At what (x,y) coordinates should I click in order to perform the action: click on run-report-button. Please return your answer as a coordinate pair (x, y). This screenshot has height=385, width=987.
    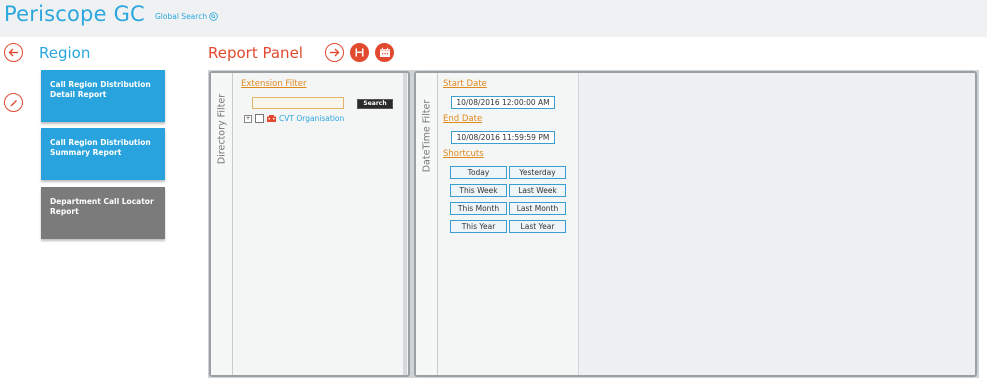
    Looking at the image, I should click on (334, 52).